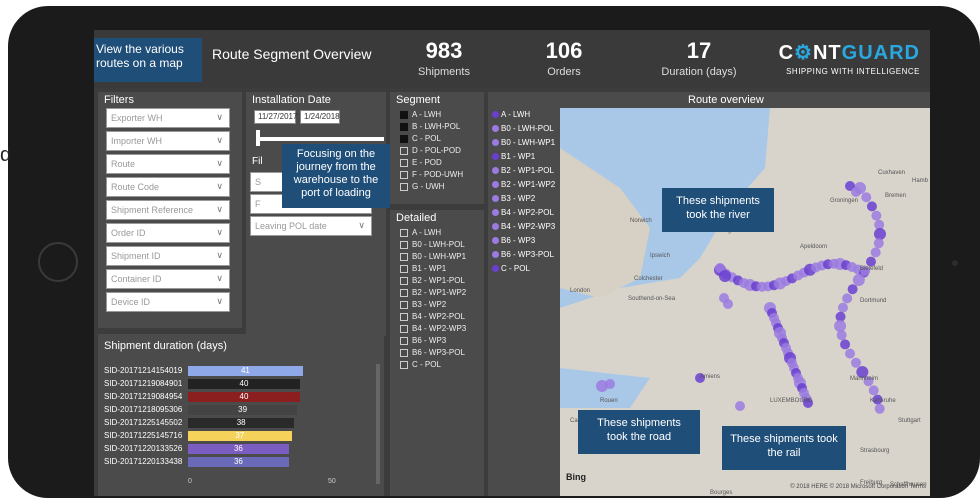 This screenshot has width=980, height=504. Describe the element at coordinates (258, 138) in the screenshot. I see `date-slider-start-handle` at that location.